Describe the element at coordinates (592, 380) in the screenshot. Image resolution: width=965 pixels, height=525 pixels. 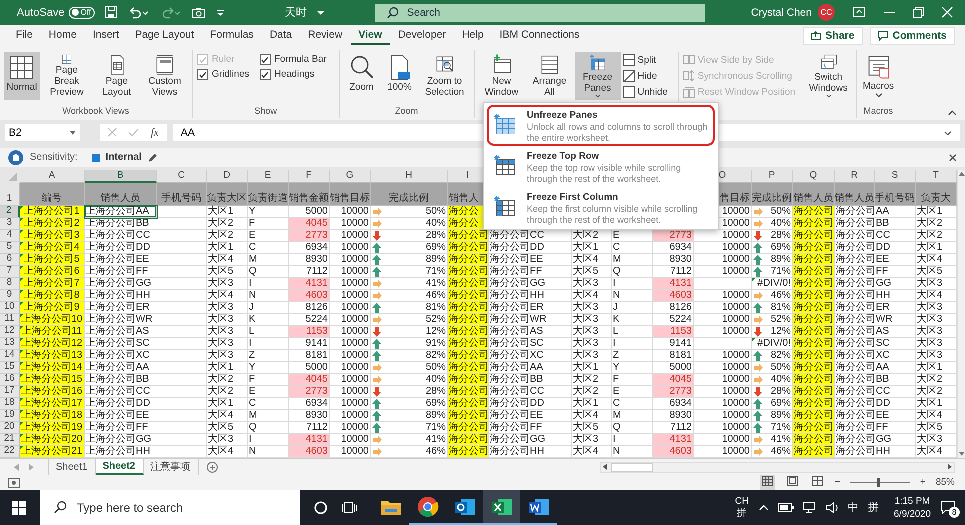
I see `table-cell: 大区2` at that location.